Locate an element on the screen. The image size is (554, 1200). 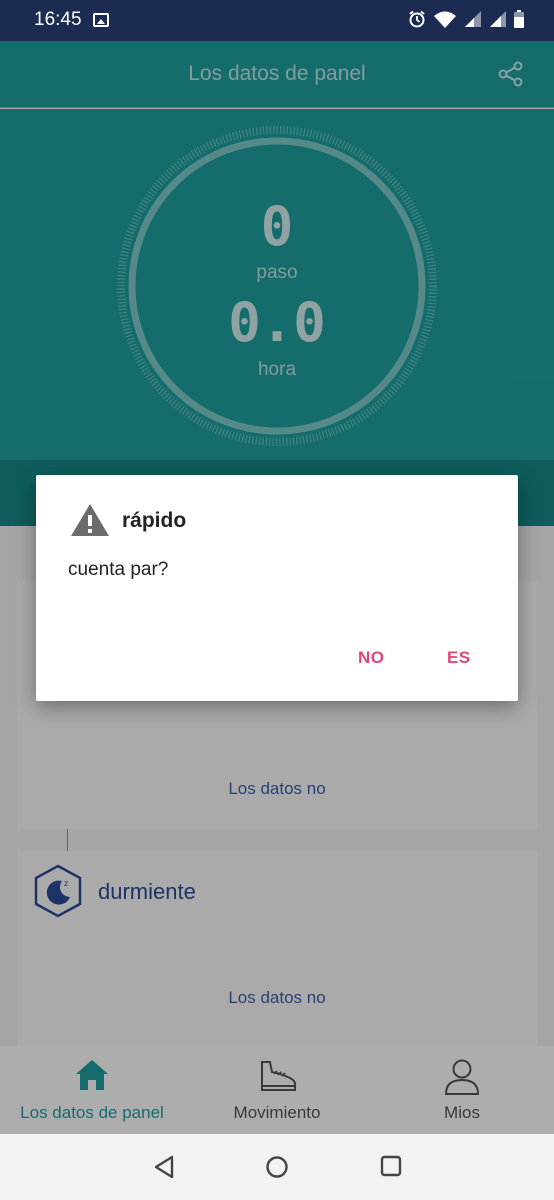
status-icons is located at coordinates (466, 19).